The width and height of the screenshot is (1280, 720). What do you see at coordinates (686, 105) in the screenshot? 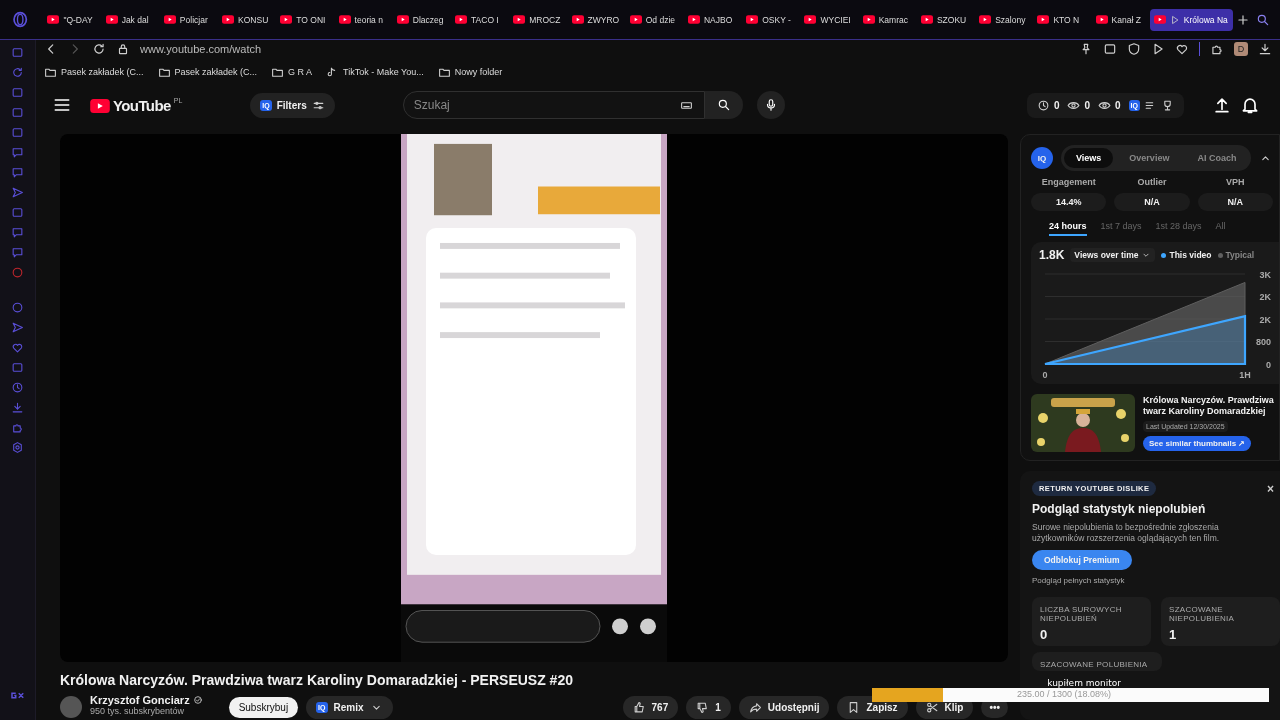
I see `keyboard-icon` at bounding box center [686, 105].